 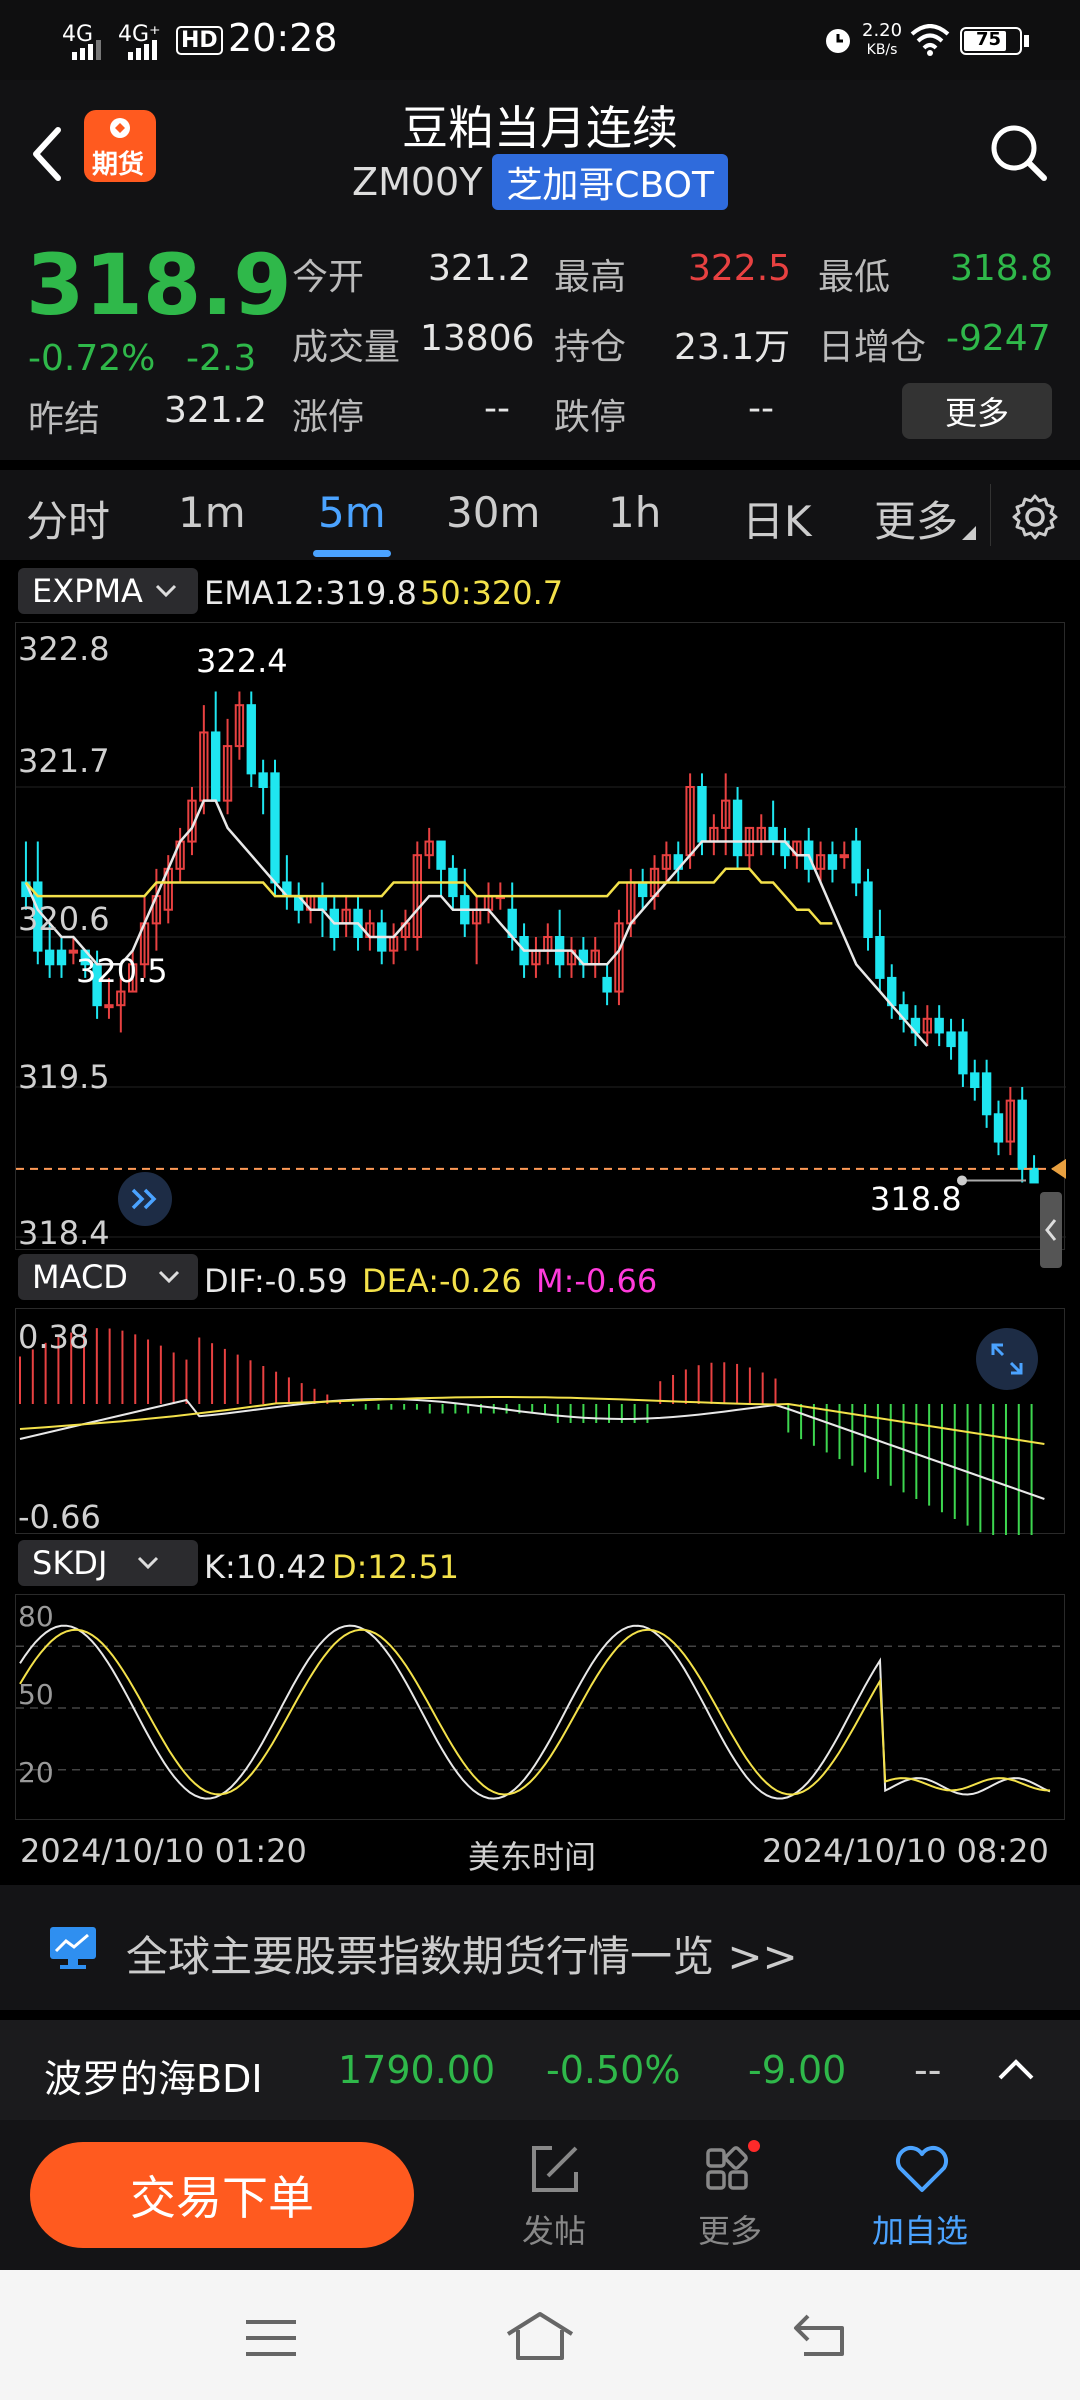 What do you see at coordinates (921, 2196) in the screenshot?
I see `add-watchlist-button: 加自选` at bounding box center [921, 2196].